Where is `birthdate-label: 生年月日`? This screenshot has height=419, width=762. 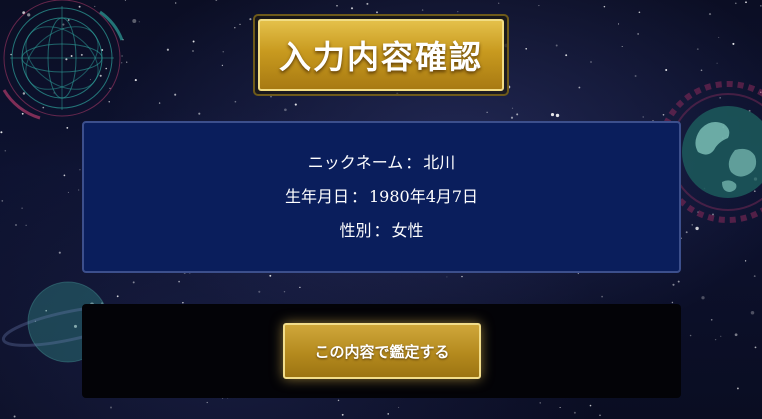
birthdate-label: 生年月日 is located at coordinates (316, 196).